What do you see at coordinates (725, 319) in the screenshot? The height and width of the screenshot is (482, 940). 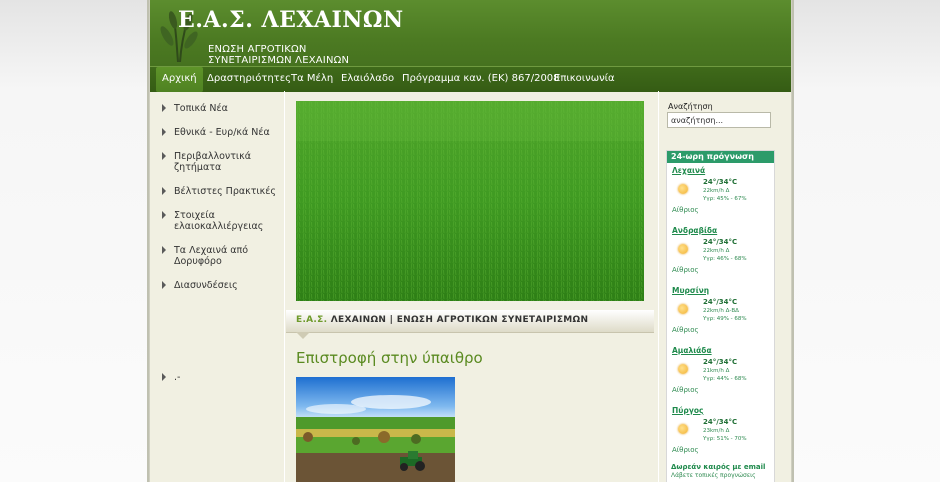 I see `humidity: Υγρ: 49% - 68%` at bounding box center [725, 319].